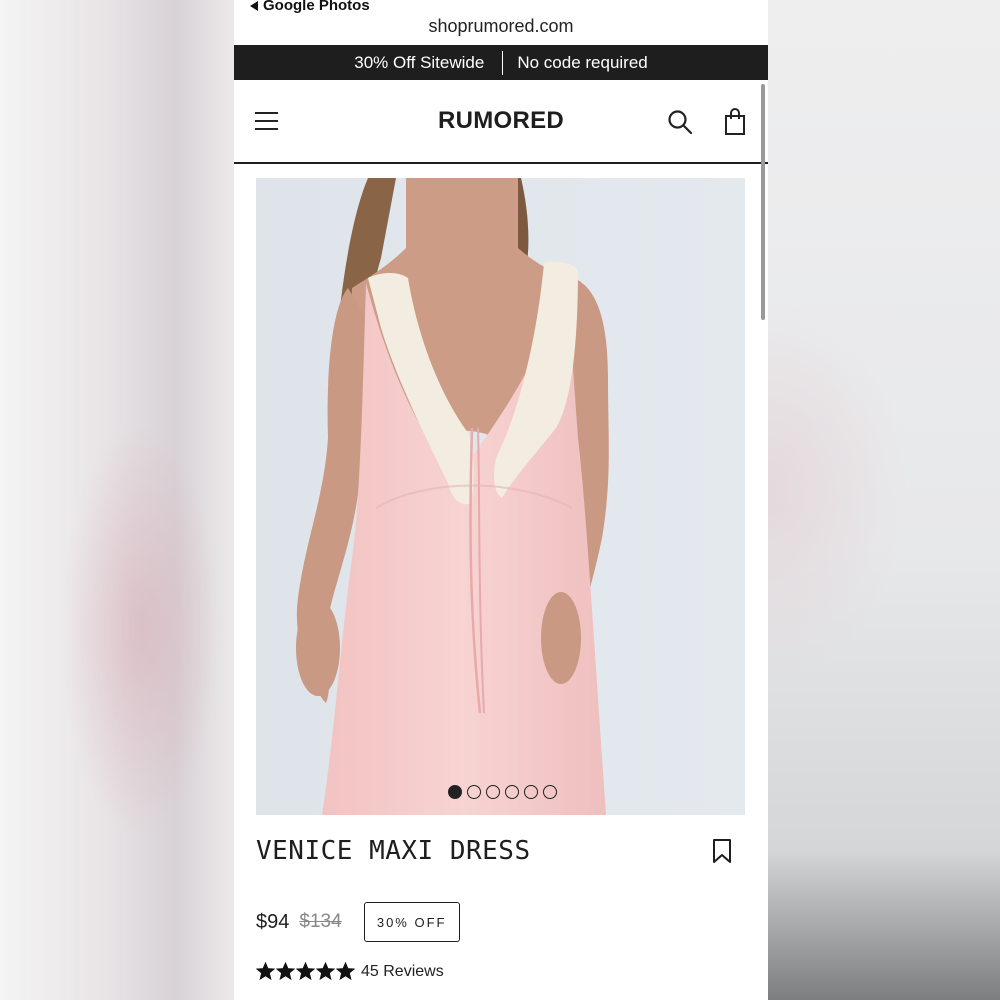  Describe the element at coordinates (501, 122) in the screenshot. I see `site-header: RUMORED` at that location.